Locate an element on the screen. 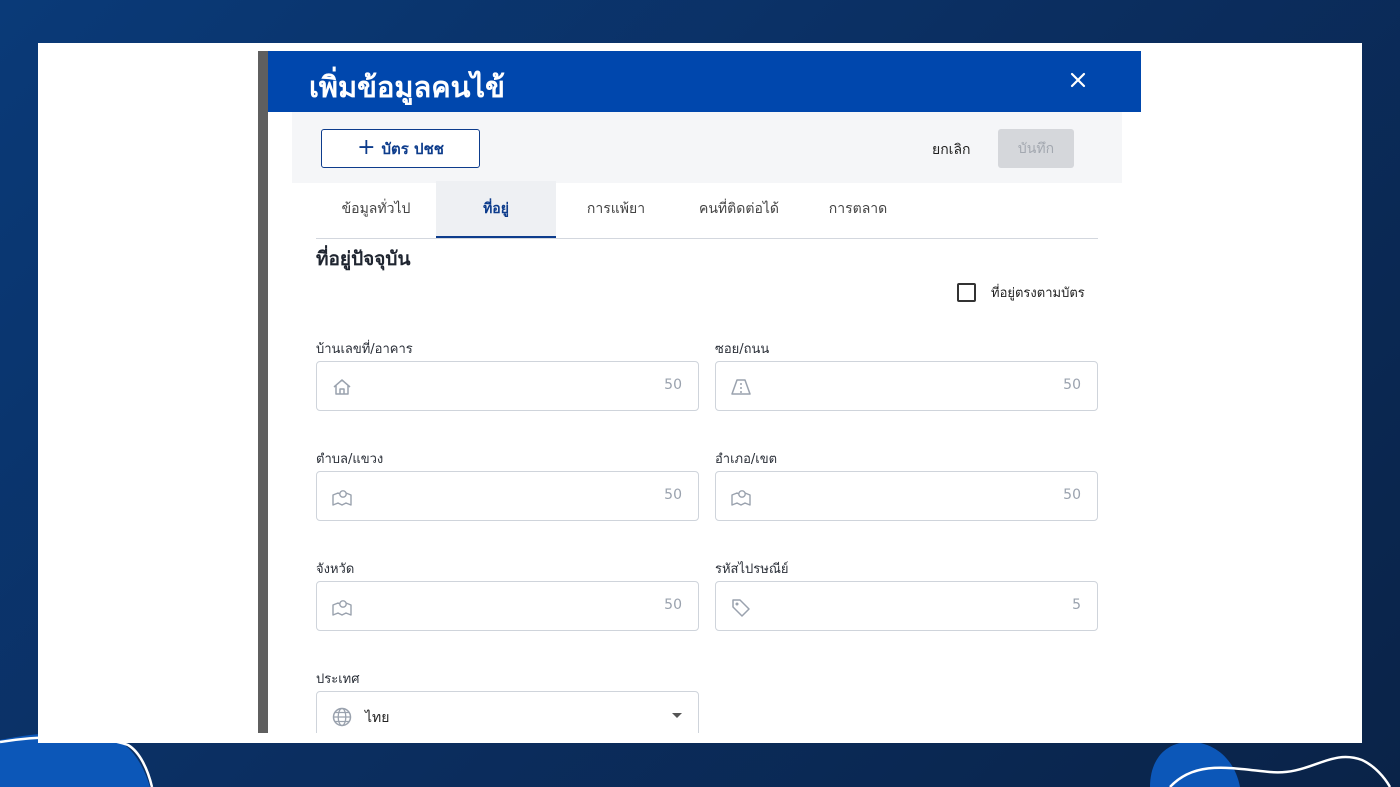 This screenshot has width=1400, height=787. soi-road-label: ซอย/ถนน is located at coordinates (742, 349).